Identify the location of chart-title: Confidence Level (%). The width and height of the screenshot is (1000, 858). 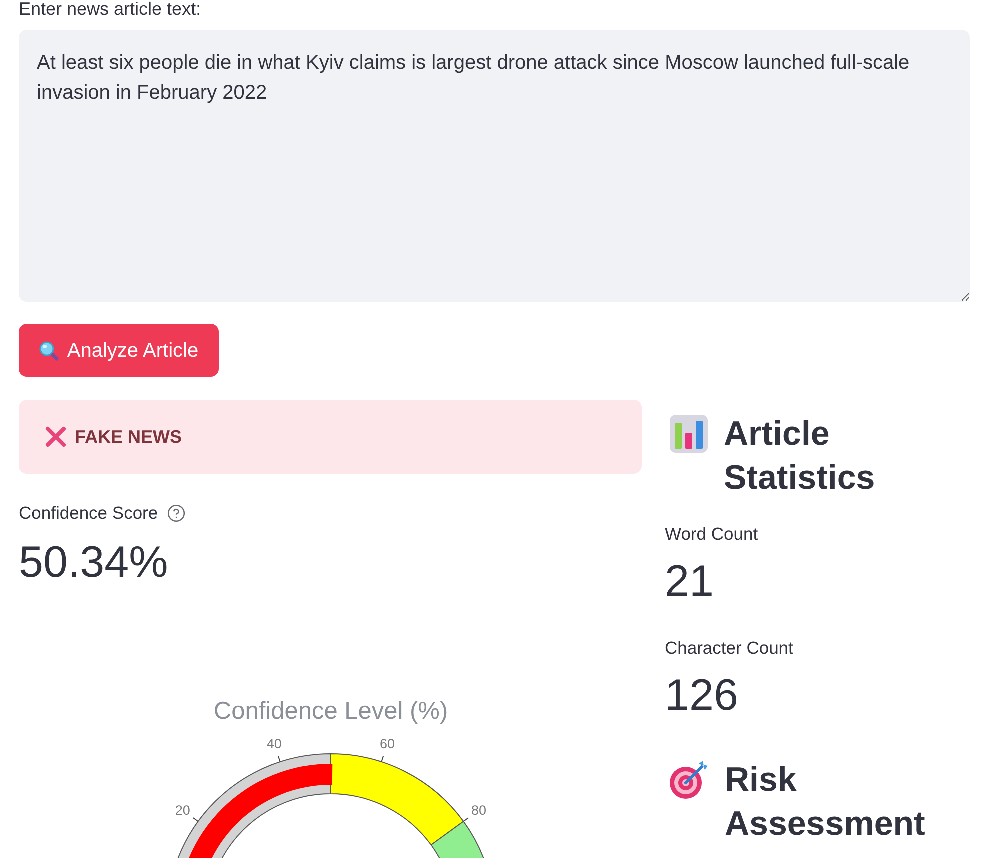
(331, 711).